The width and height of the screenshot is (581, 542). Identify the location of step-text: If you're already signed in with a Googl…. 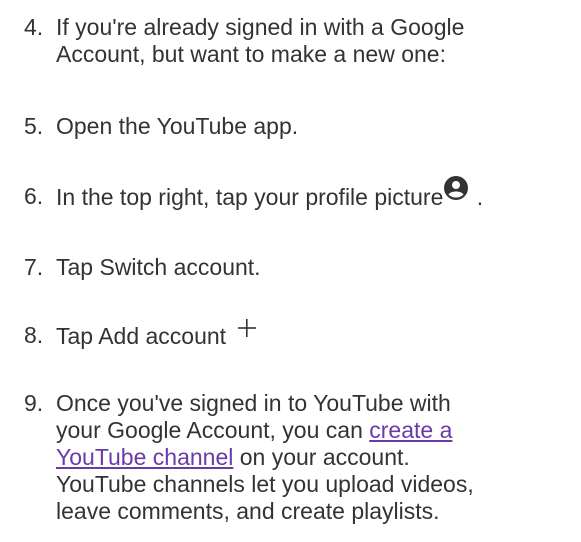
(260, 41).